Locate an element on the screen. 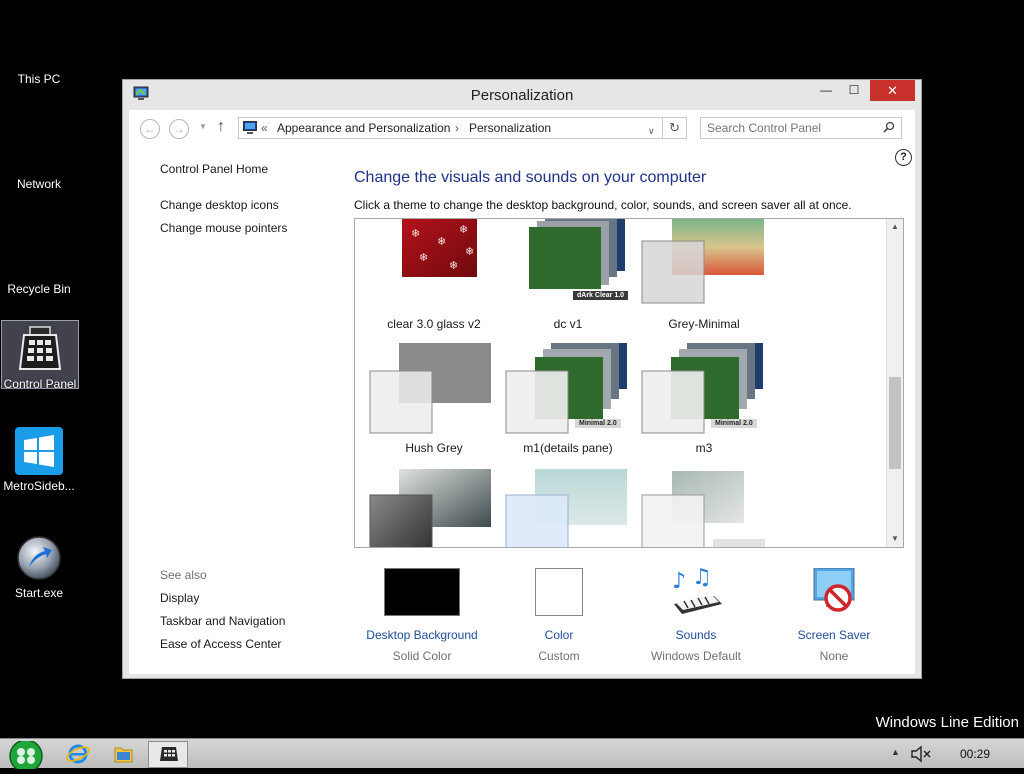  taskbar-navigation-link: Taskbar and Navigation is located at coordinates (222, 621).